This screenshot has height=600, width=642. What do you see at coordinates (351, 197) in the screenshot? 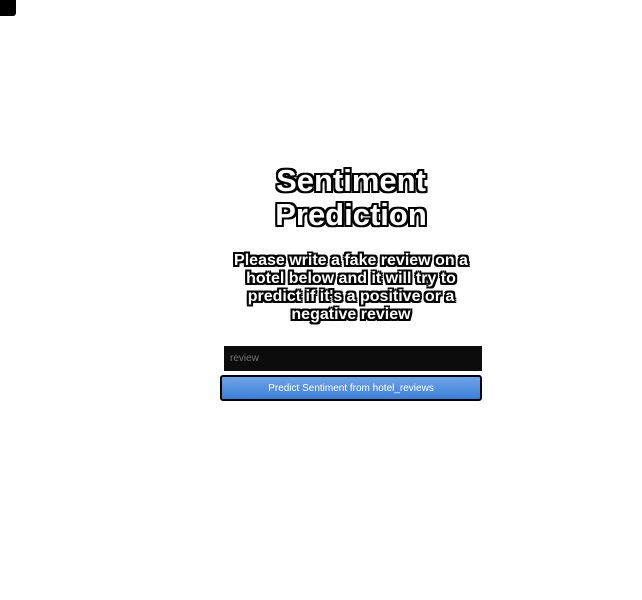
I see `page-title: Sentiment Prediction` at bounding box center [351, 197].